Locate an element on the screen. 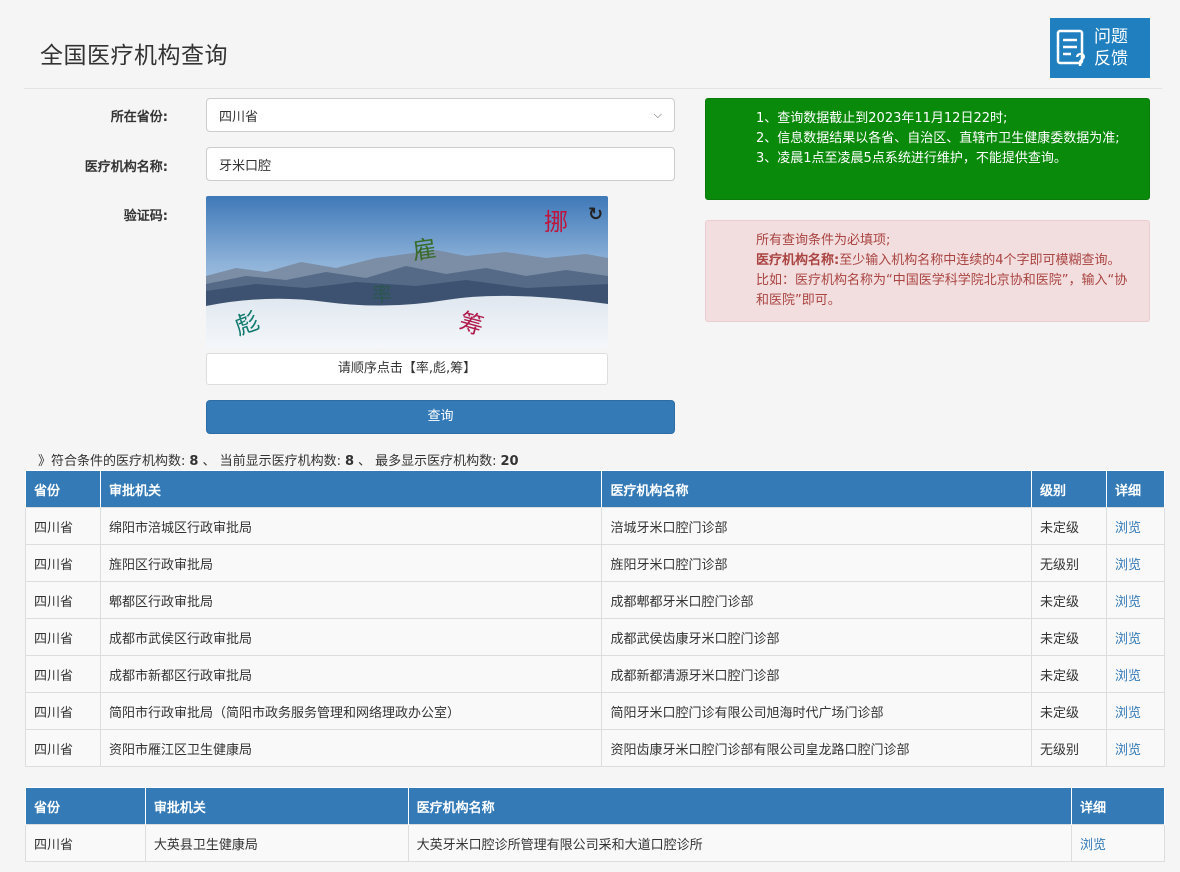 This screenshot has width=1180, height=872. summary-matched-count: 8 is located at coordinates (194, 461).